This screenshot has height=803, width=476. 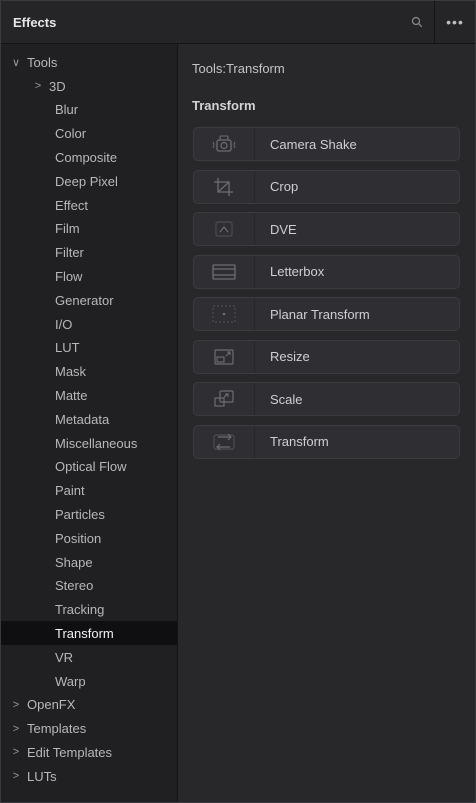 I want to click on tree-item-film: Film, so click(x=89, y=229).